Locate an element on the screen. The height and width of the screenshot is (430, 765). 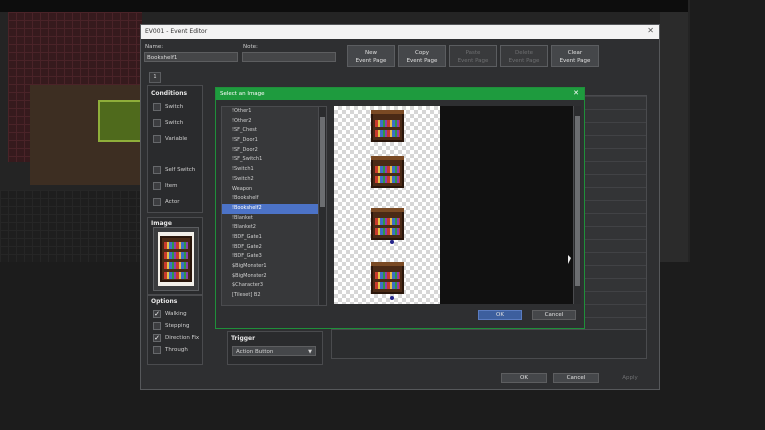
contents-list is located at coordinates (614, 227).